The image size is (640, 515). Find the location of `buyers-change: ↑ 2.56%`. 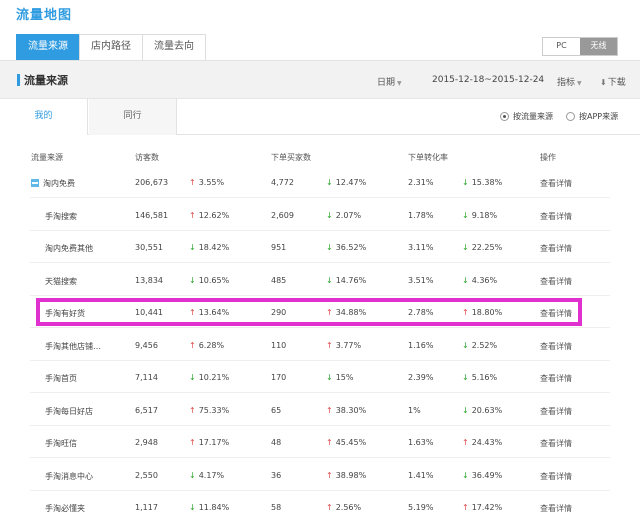

buyers-change: ↑ 2.56% is located at coordinates (343, 507).